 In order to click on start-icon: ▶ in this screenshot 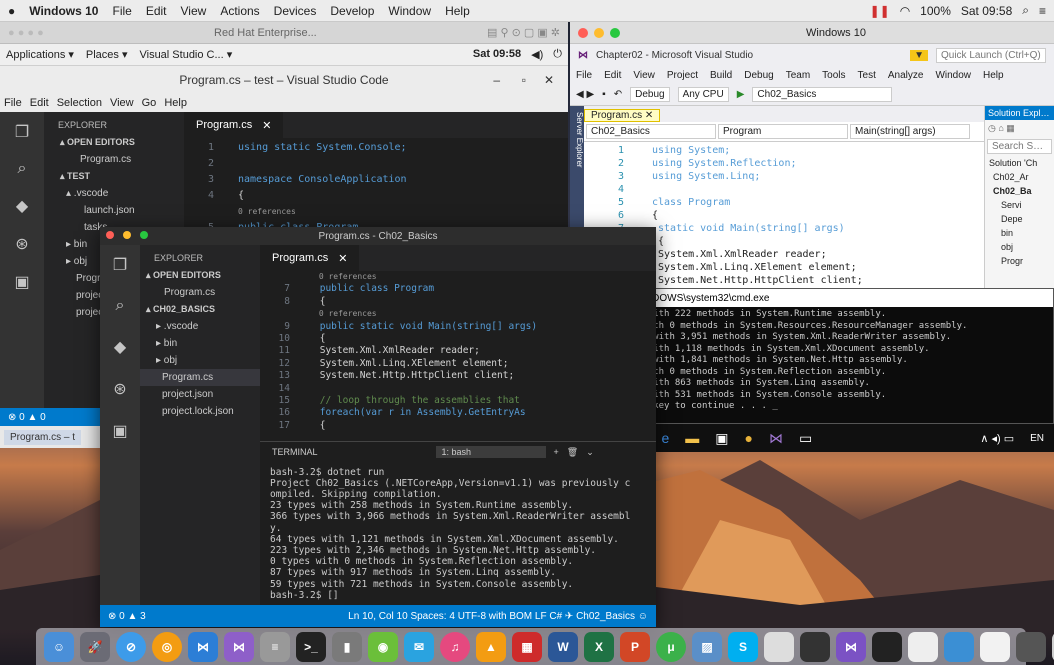, I will do `click(741, 94)`.